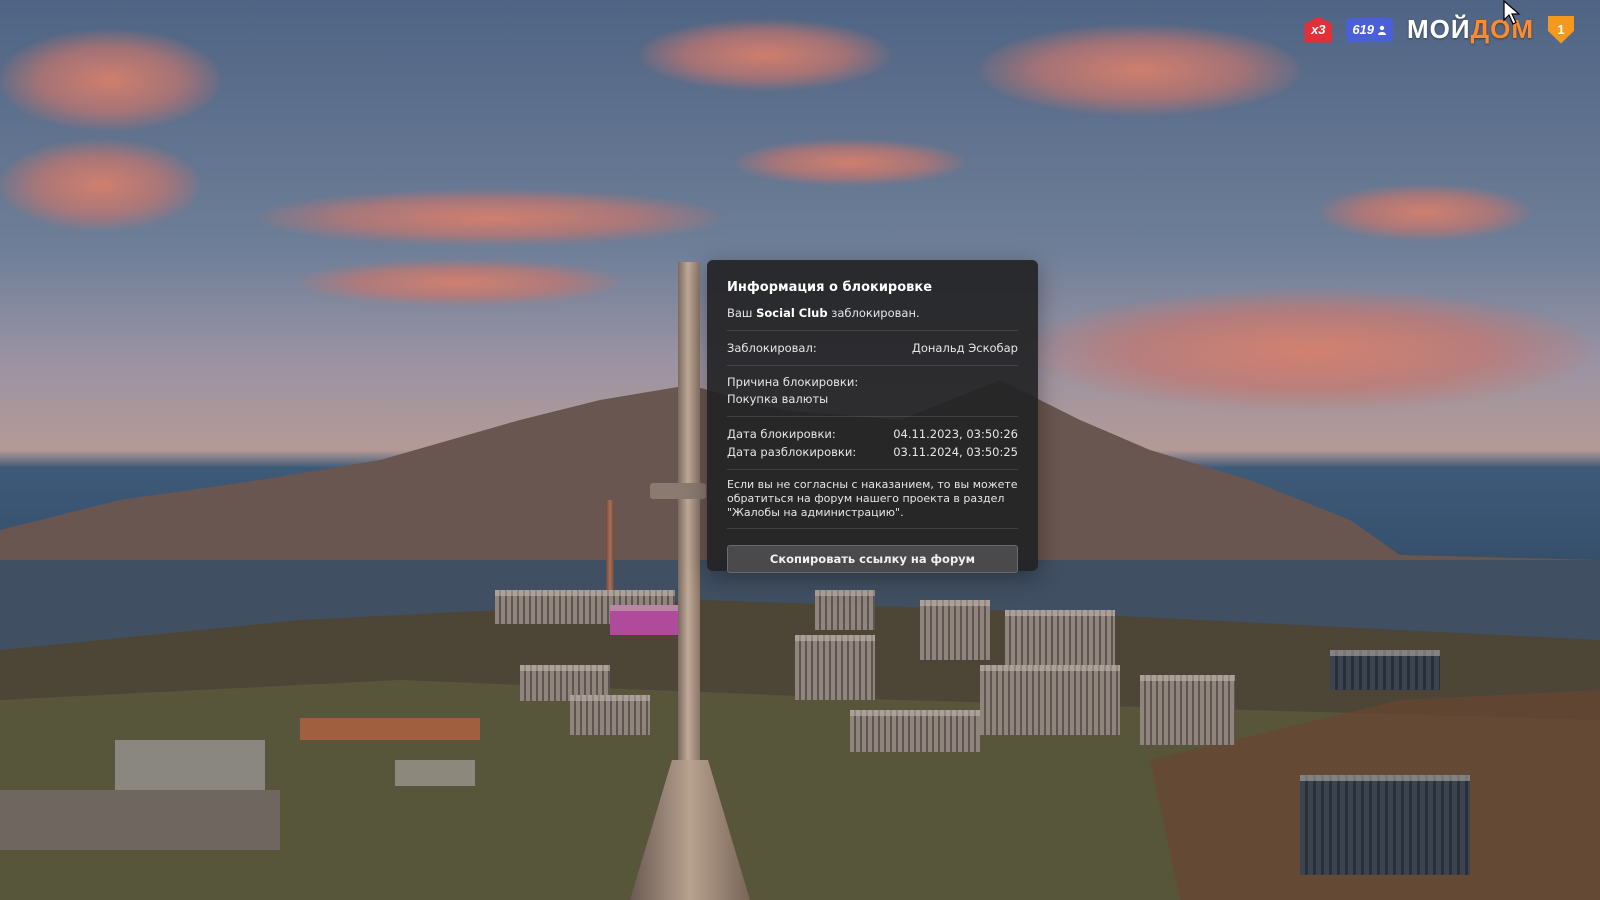  Describe the element at coordinates (1512, 12) in the screenshot. I see `mouse-pointer-icon` at that location.